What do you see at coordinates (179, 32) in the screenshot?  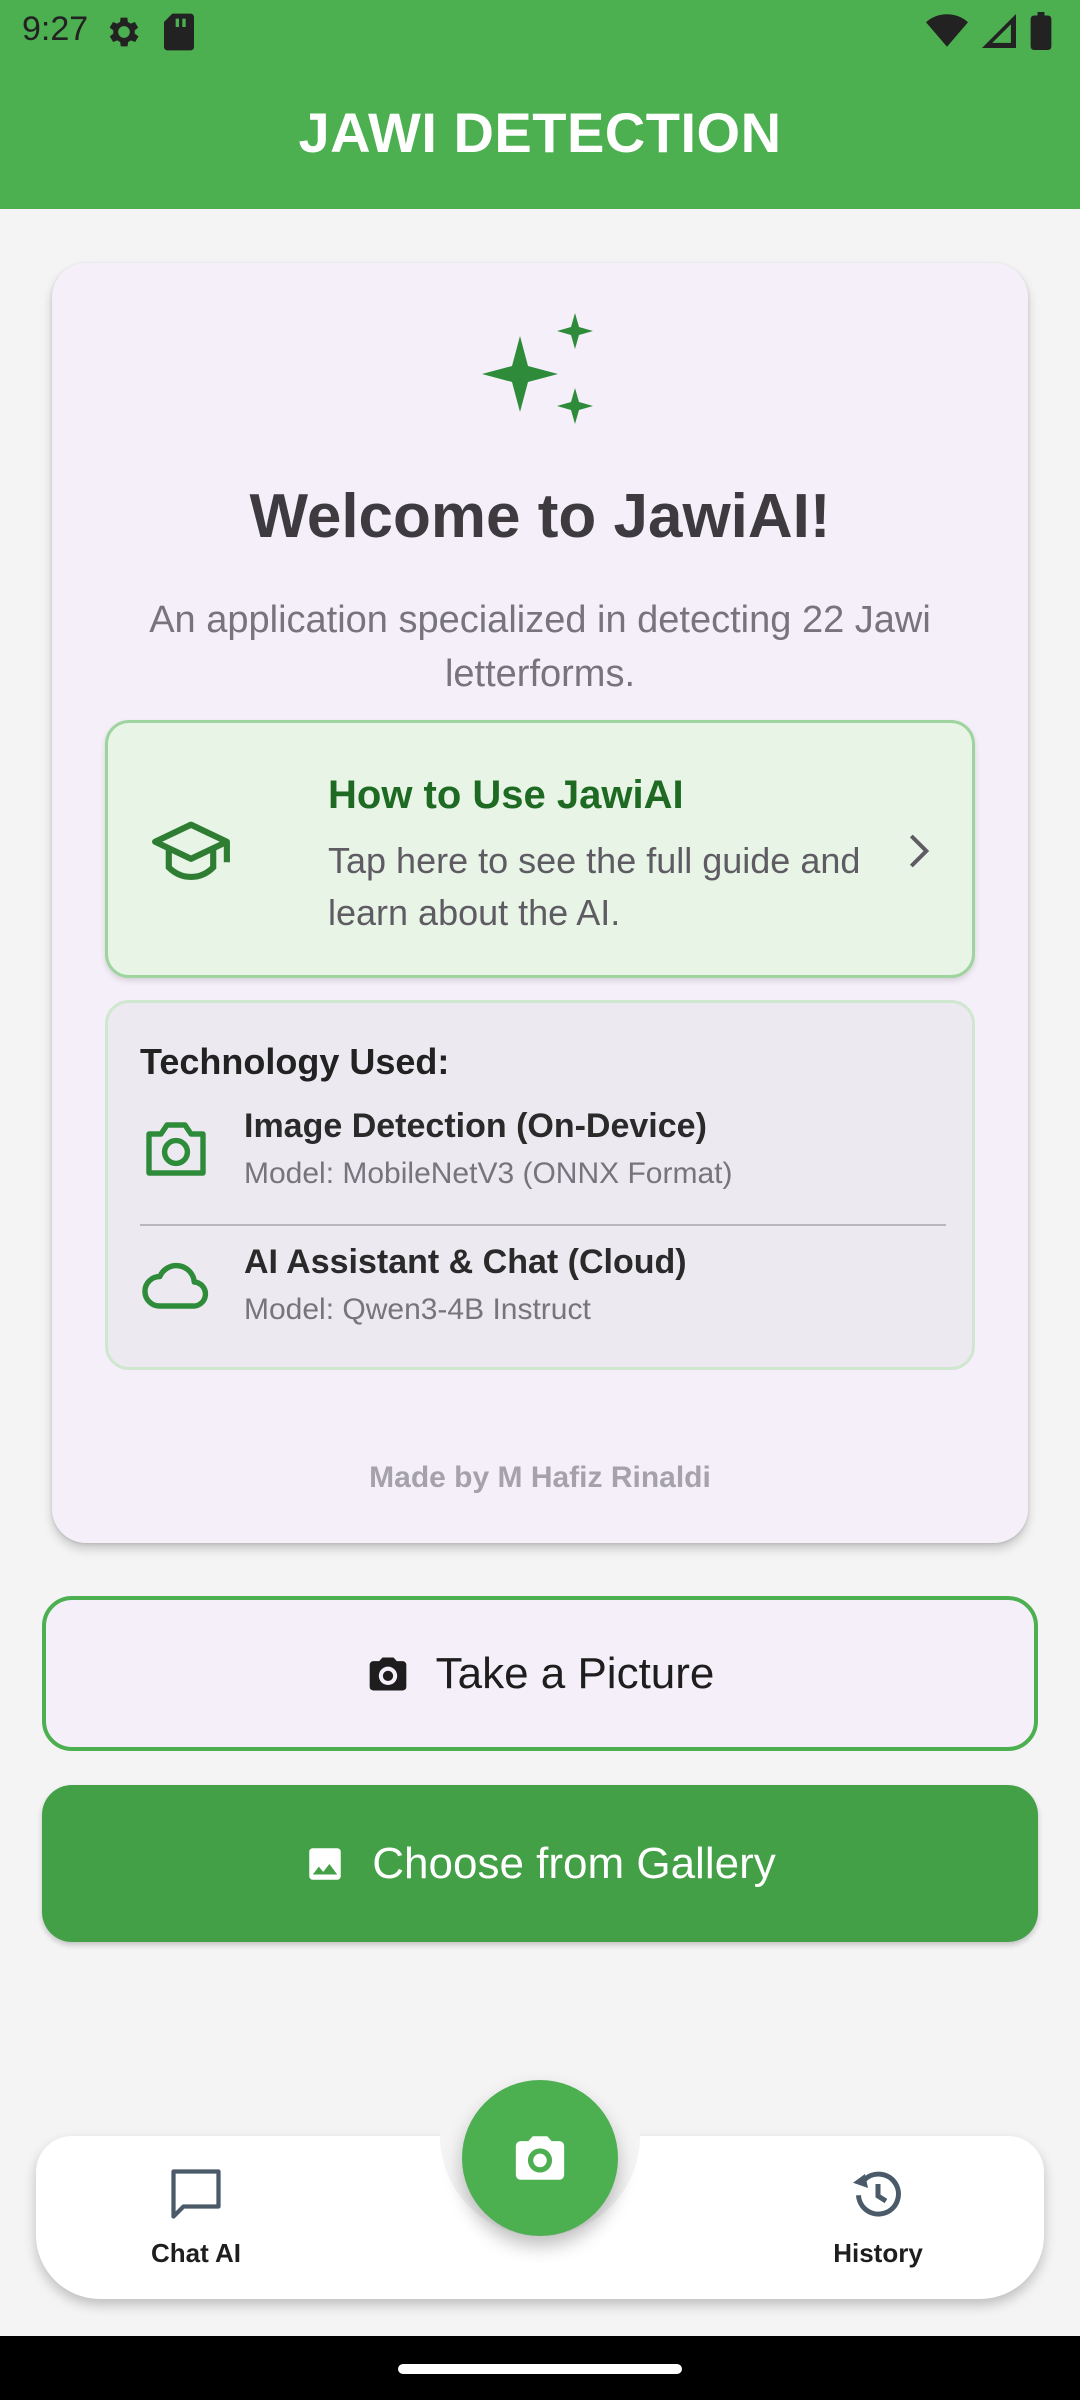 I see `sd-card-icon` at bounding box center [179, 32].